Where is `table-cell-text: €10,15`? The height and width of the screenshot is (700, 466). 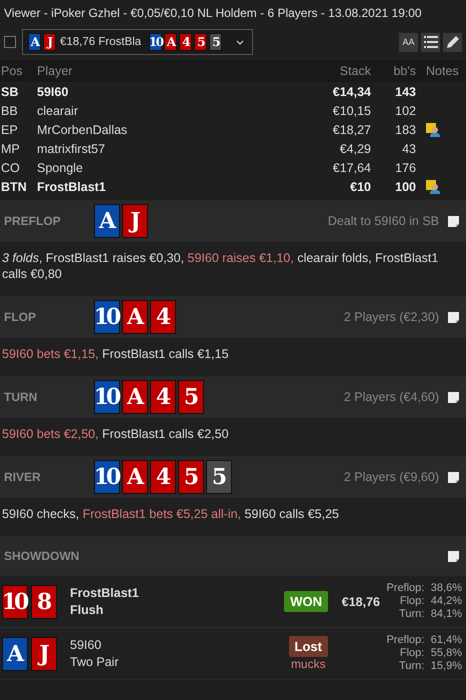
table-cell-text: €10,15 is located at coordinates (351, 111).